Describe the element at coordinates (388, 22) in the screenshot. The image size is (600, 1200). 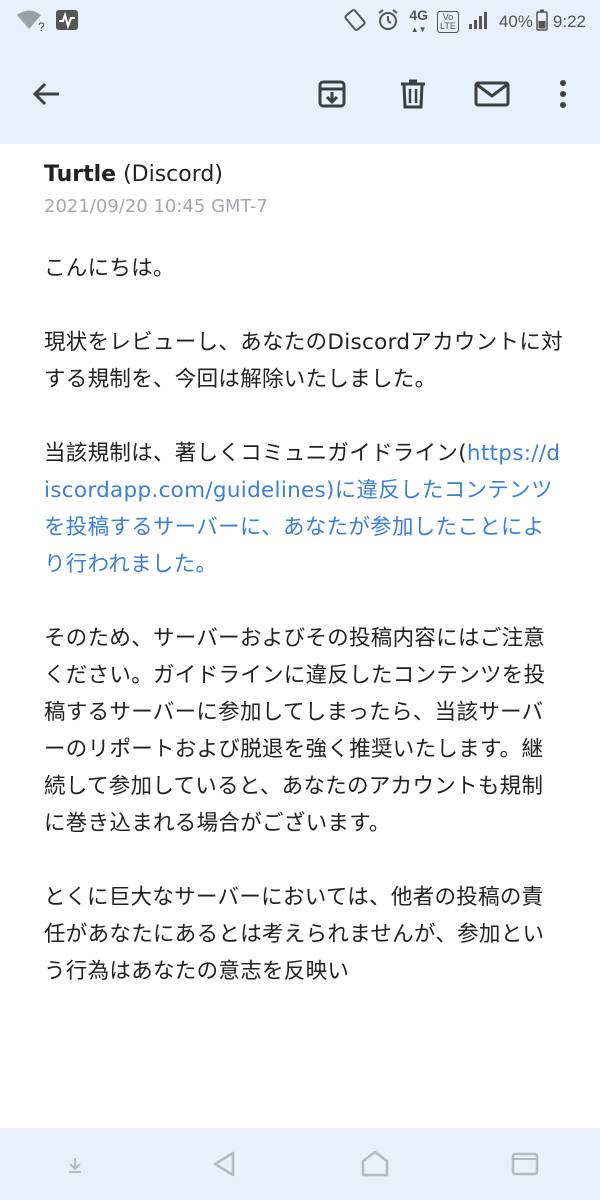
I see `alarm-icon` at that location.